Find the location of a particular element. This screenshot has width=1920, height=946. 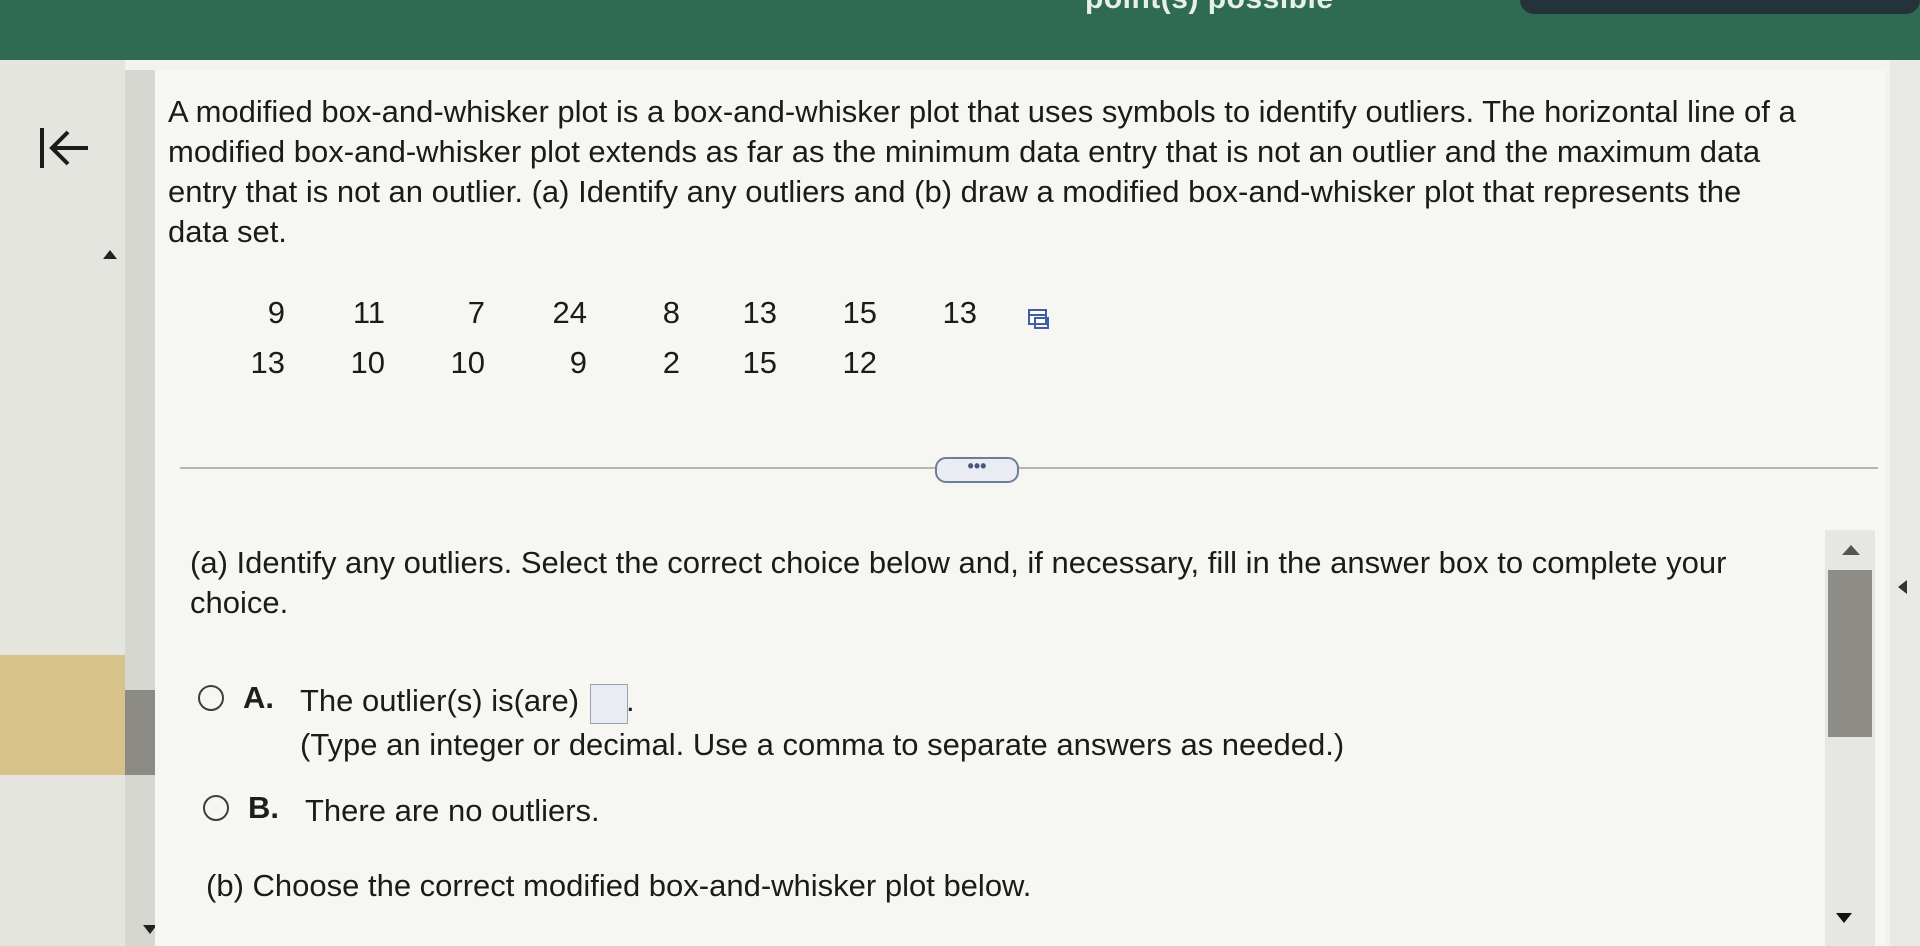

scroll-up-arrow-icon is located at coordinates (1851, 550).